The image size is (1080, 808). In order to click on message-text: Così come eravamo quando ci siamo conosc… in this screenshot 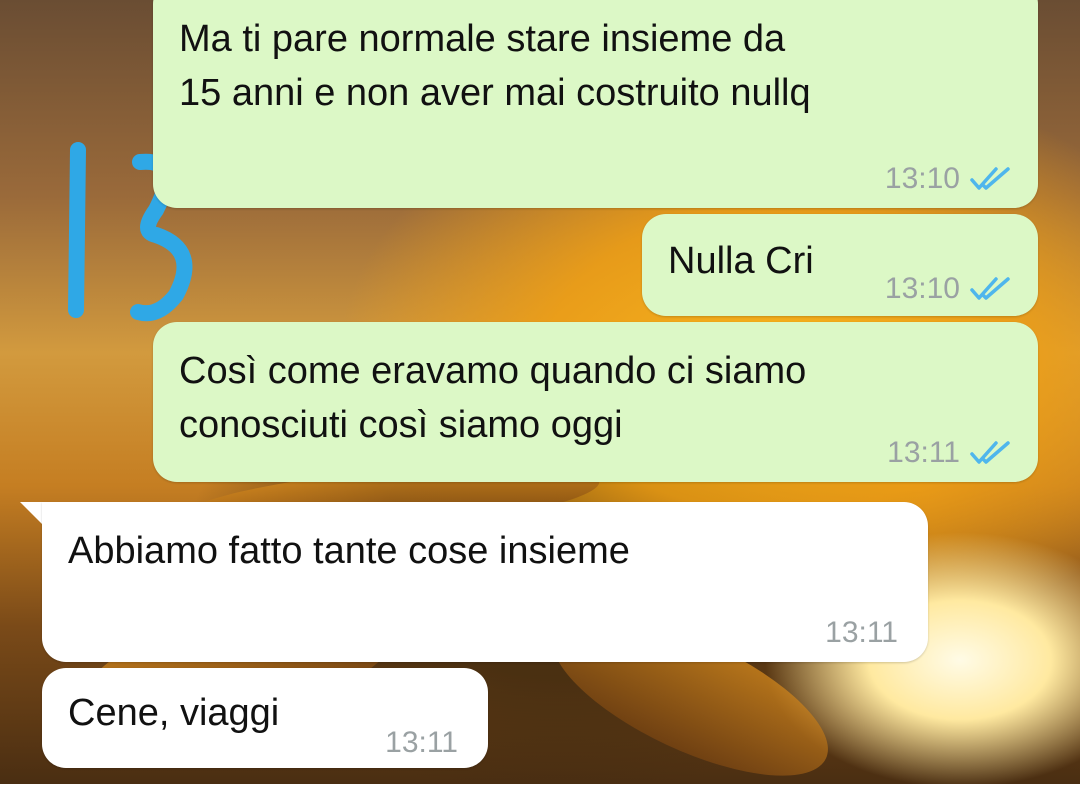, I will do `click(493, 398)`.